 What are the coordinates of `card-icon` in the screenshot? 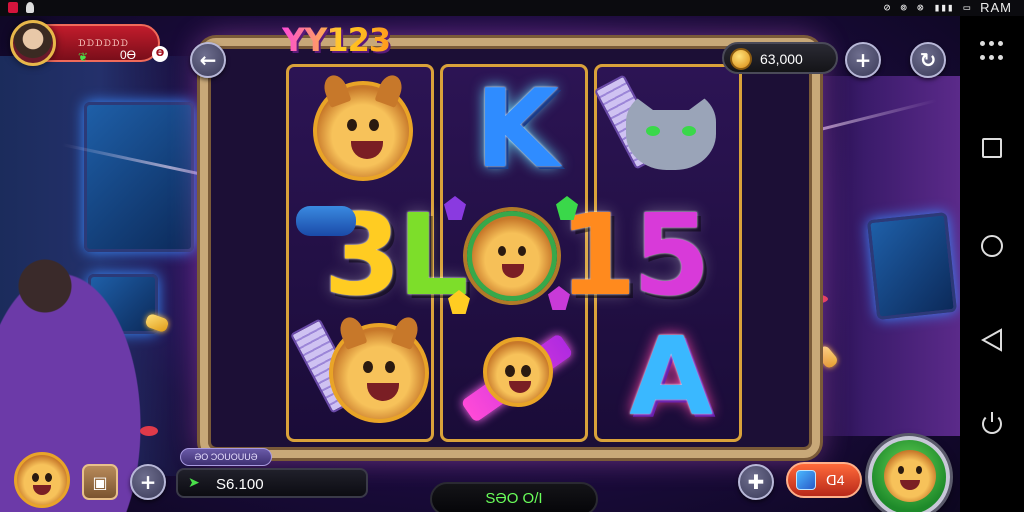 It's located at (806, 480).